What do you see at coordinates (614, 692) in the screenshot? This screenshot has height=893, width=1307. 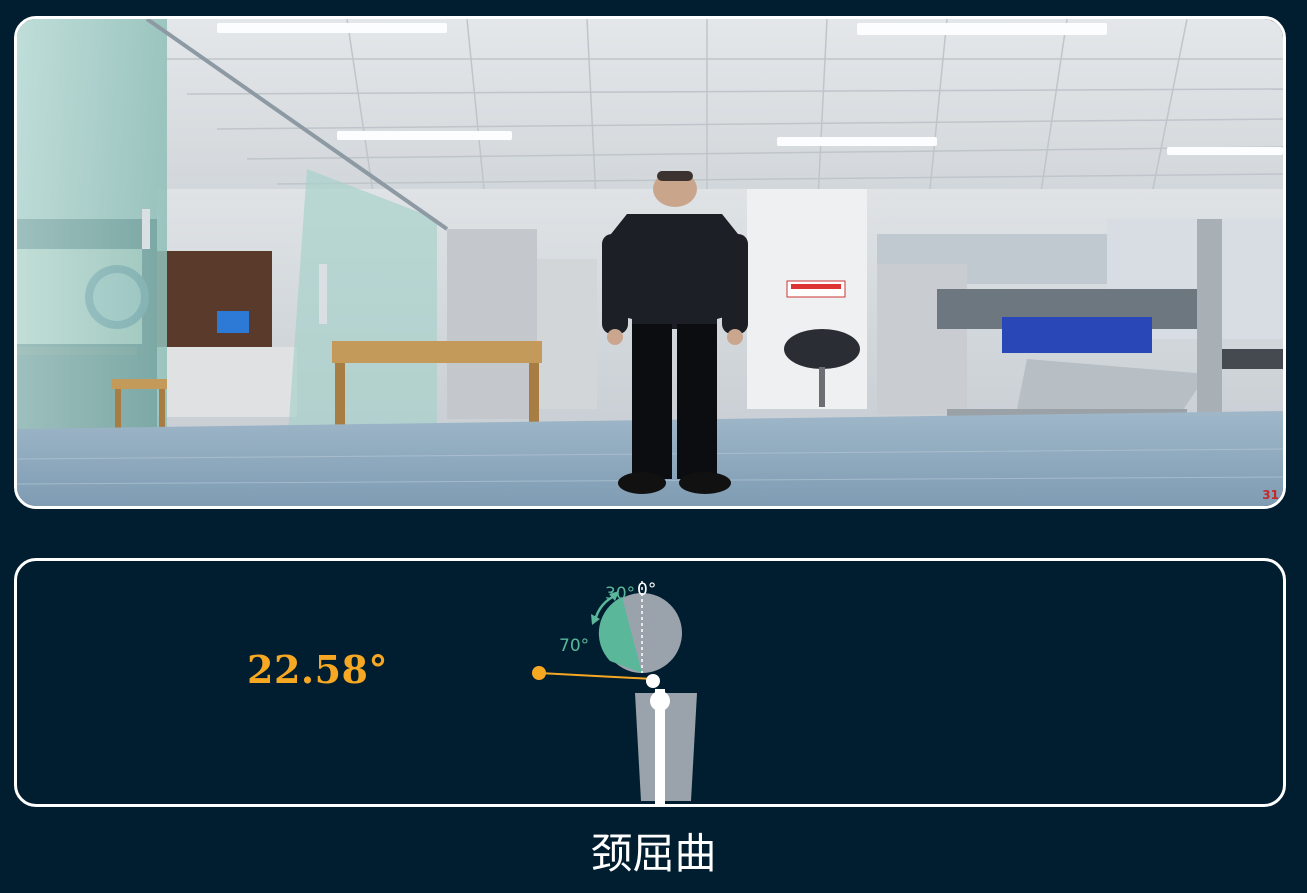 I see `neck-flexion-diagram: 30° 0° 70°` at bounding box center [614, 692].